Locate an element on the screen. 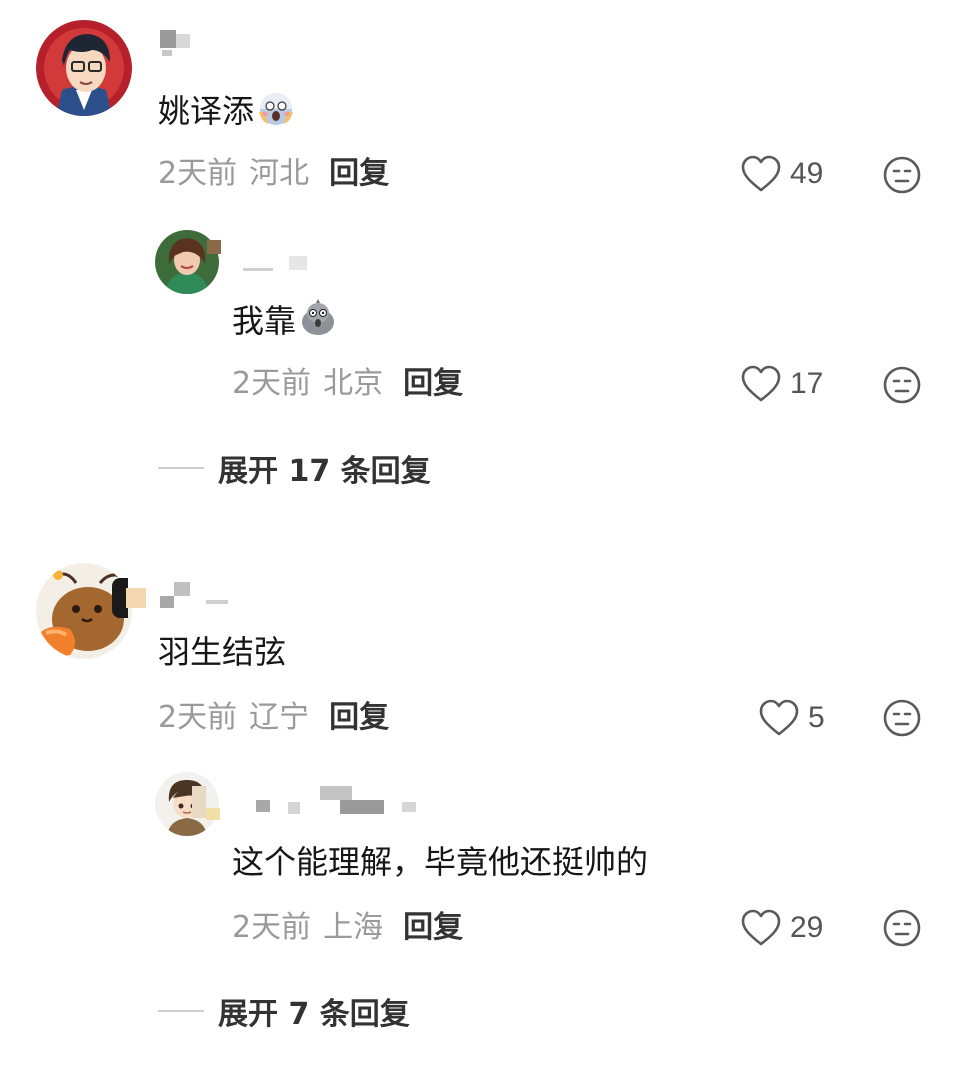 The image size is (974, 1092). like-button: 5 is located at coordinates (791, 718).